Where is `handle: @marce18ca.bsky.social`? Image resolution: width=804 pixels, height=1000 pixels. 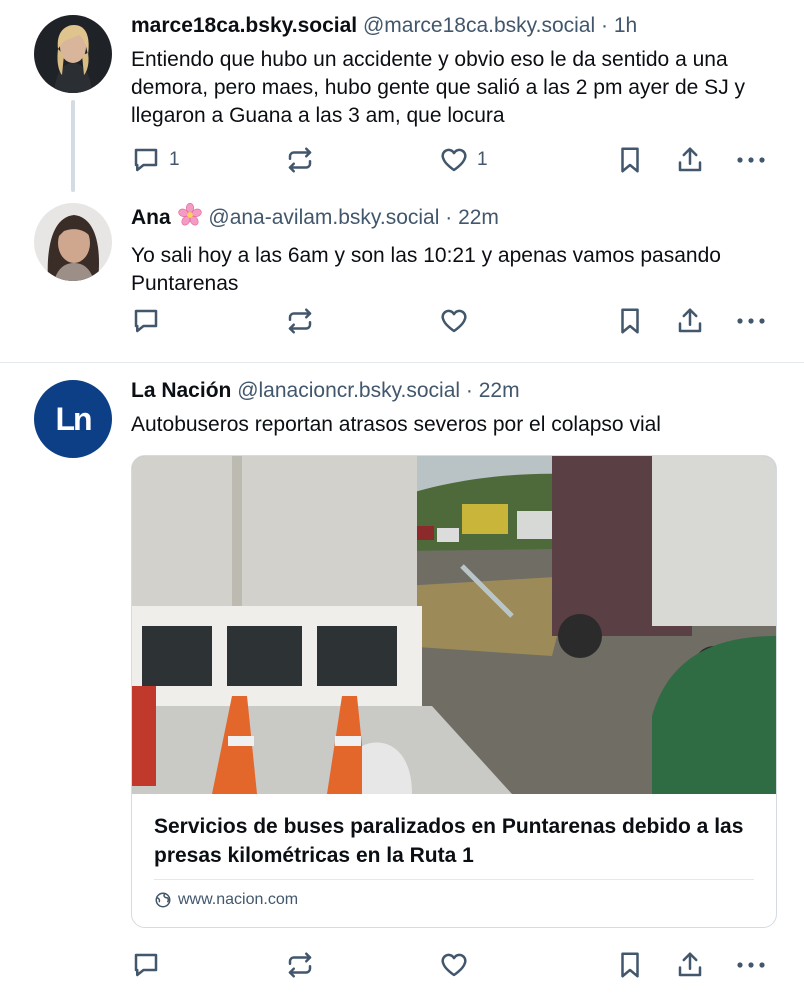 handle: @marce18ca.bsky.social is located at coordinates (479, 25).